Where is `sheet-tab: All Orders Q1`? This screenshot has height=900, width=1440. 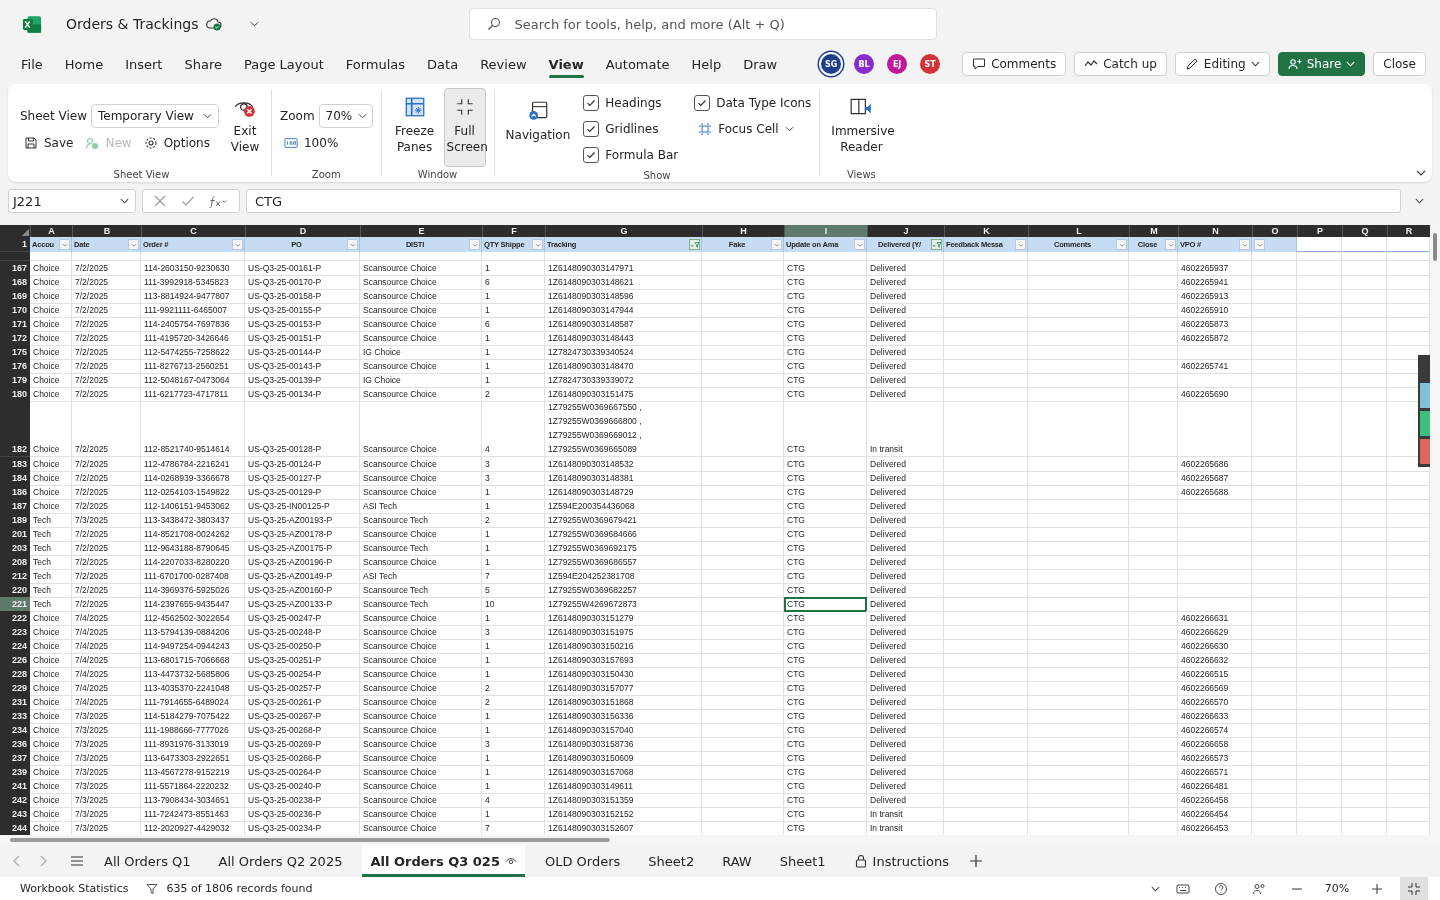 sheet-tab: All Orders Q1 is located at coordinates (147, 861).